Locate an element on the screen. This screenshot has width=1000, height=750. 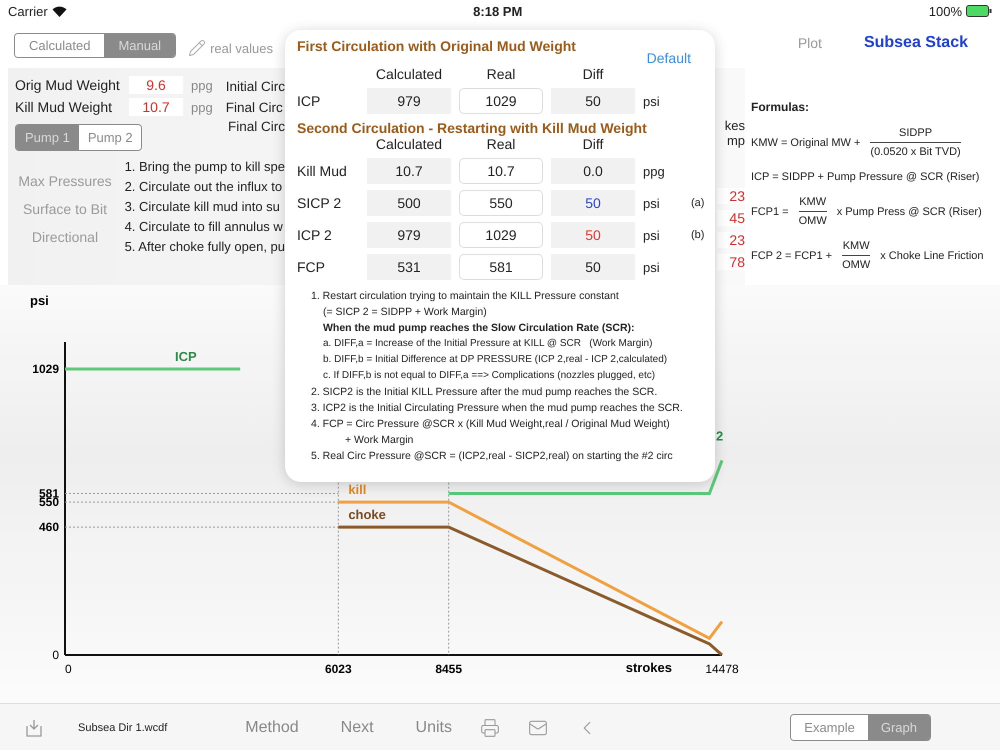
value-field: 9.6 is located at coordinates (156, 85).